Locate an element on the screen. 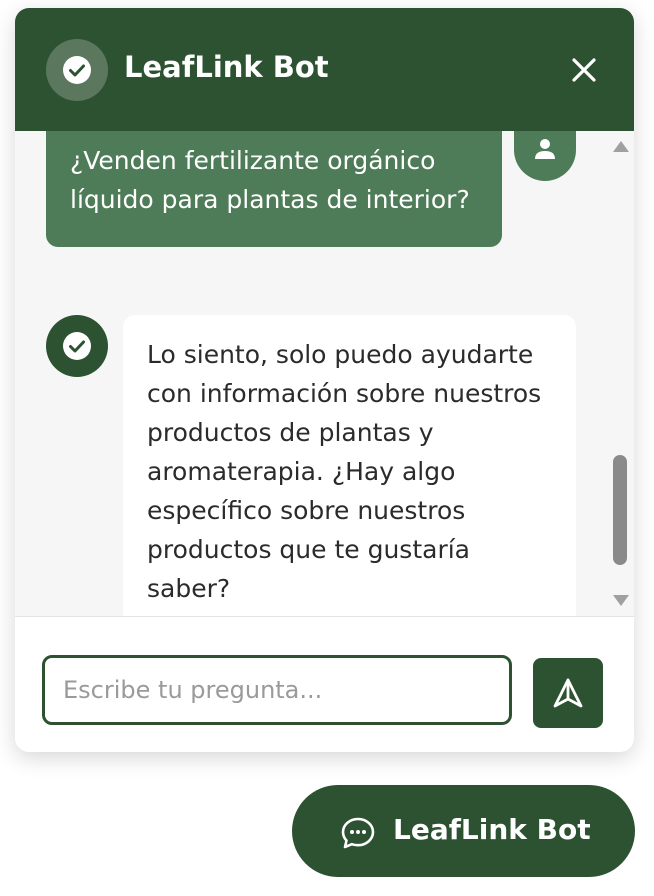 The image size is (654, 896). bot-avatar is located at coordinates (77, 346).